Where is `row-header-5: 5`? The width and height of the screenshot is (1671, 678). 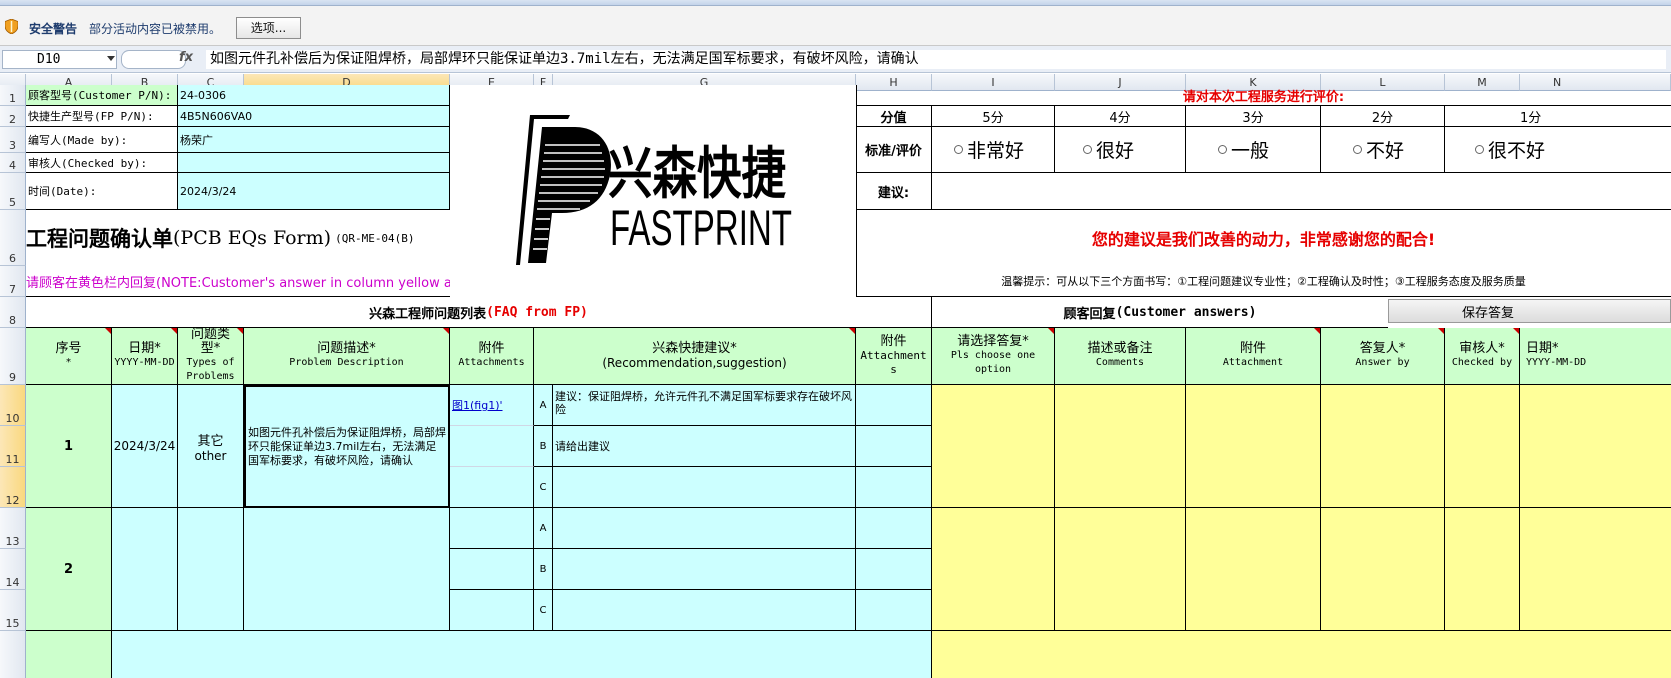 row-header-5: 5 is located at coordinates (13, 191).